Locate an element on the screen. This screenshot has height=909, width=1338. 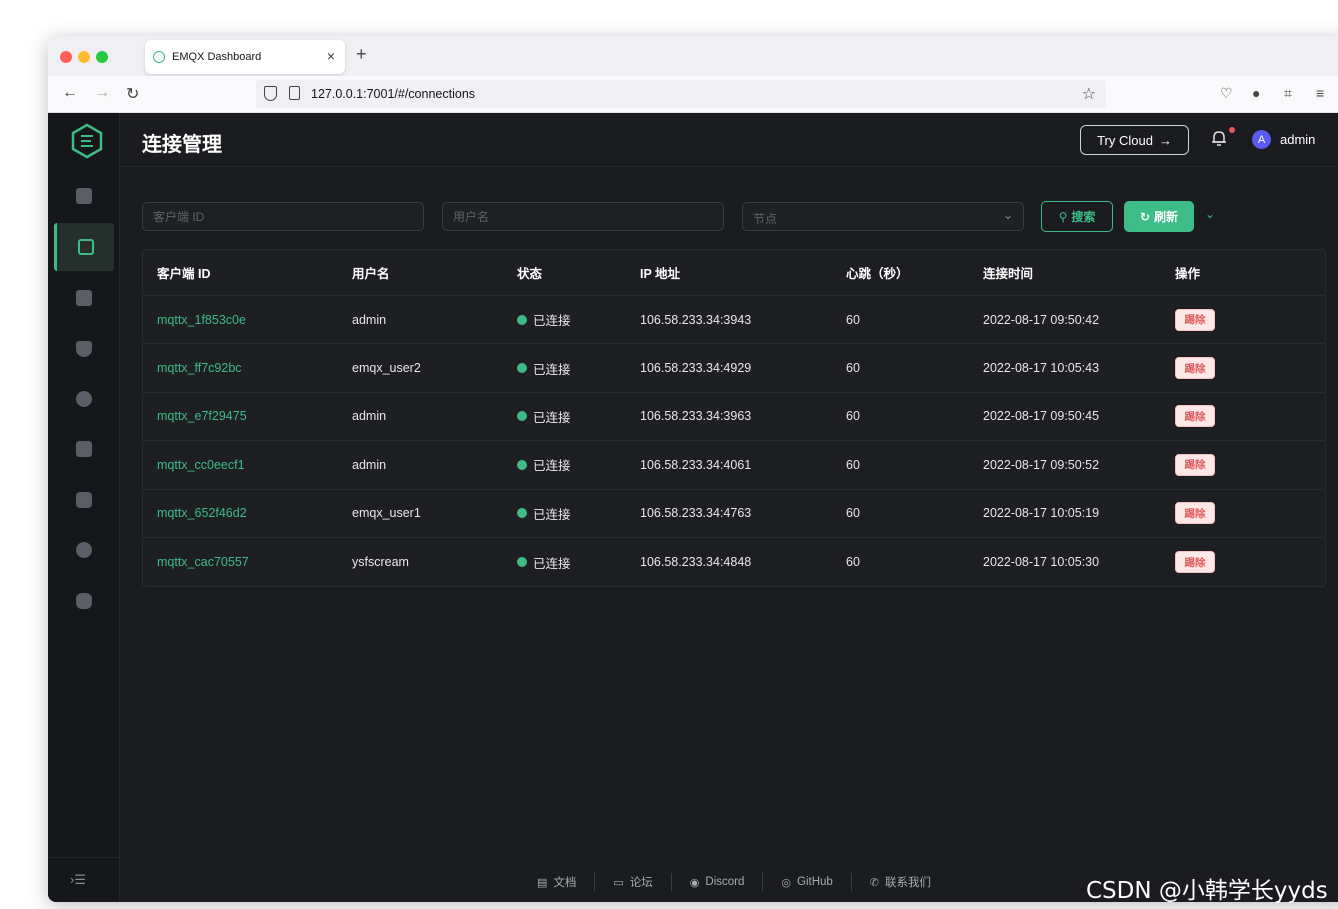
extension-icon: ● is located at coordinates (1256, 93).